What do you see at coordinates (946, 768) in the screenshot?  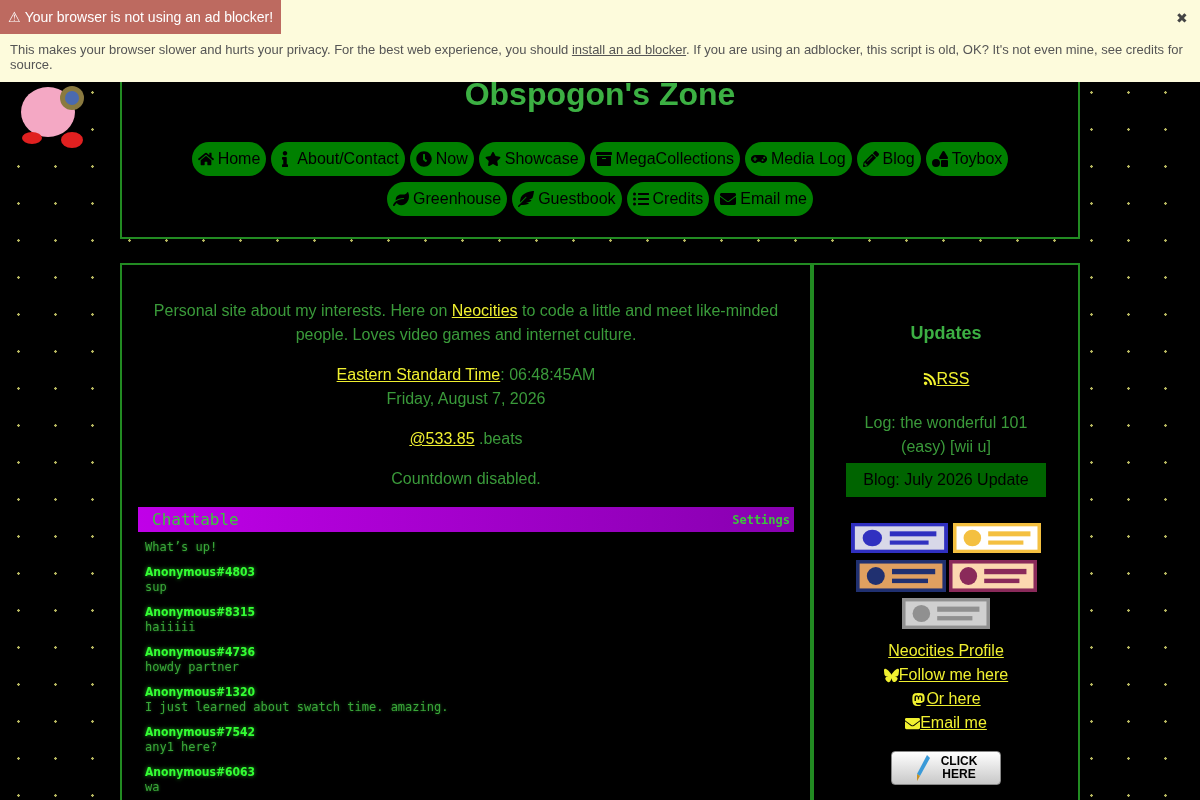 I see `click-here-button: CLICK HERE` at bounding box center [946, 768].